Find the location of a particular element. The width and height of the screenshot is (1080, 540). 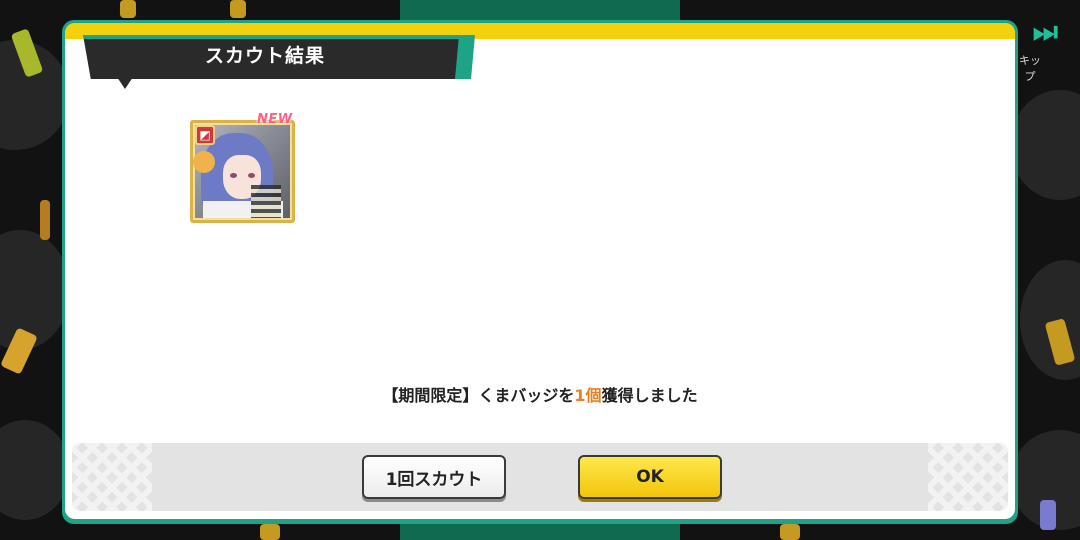

title-tail is located at coordinates (125, 83).